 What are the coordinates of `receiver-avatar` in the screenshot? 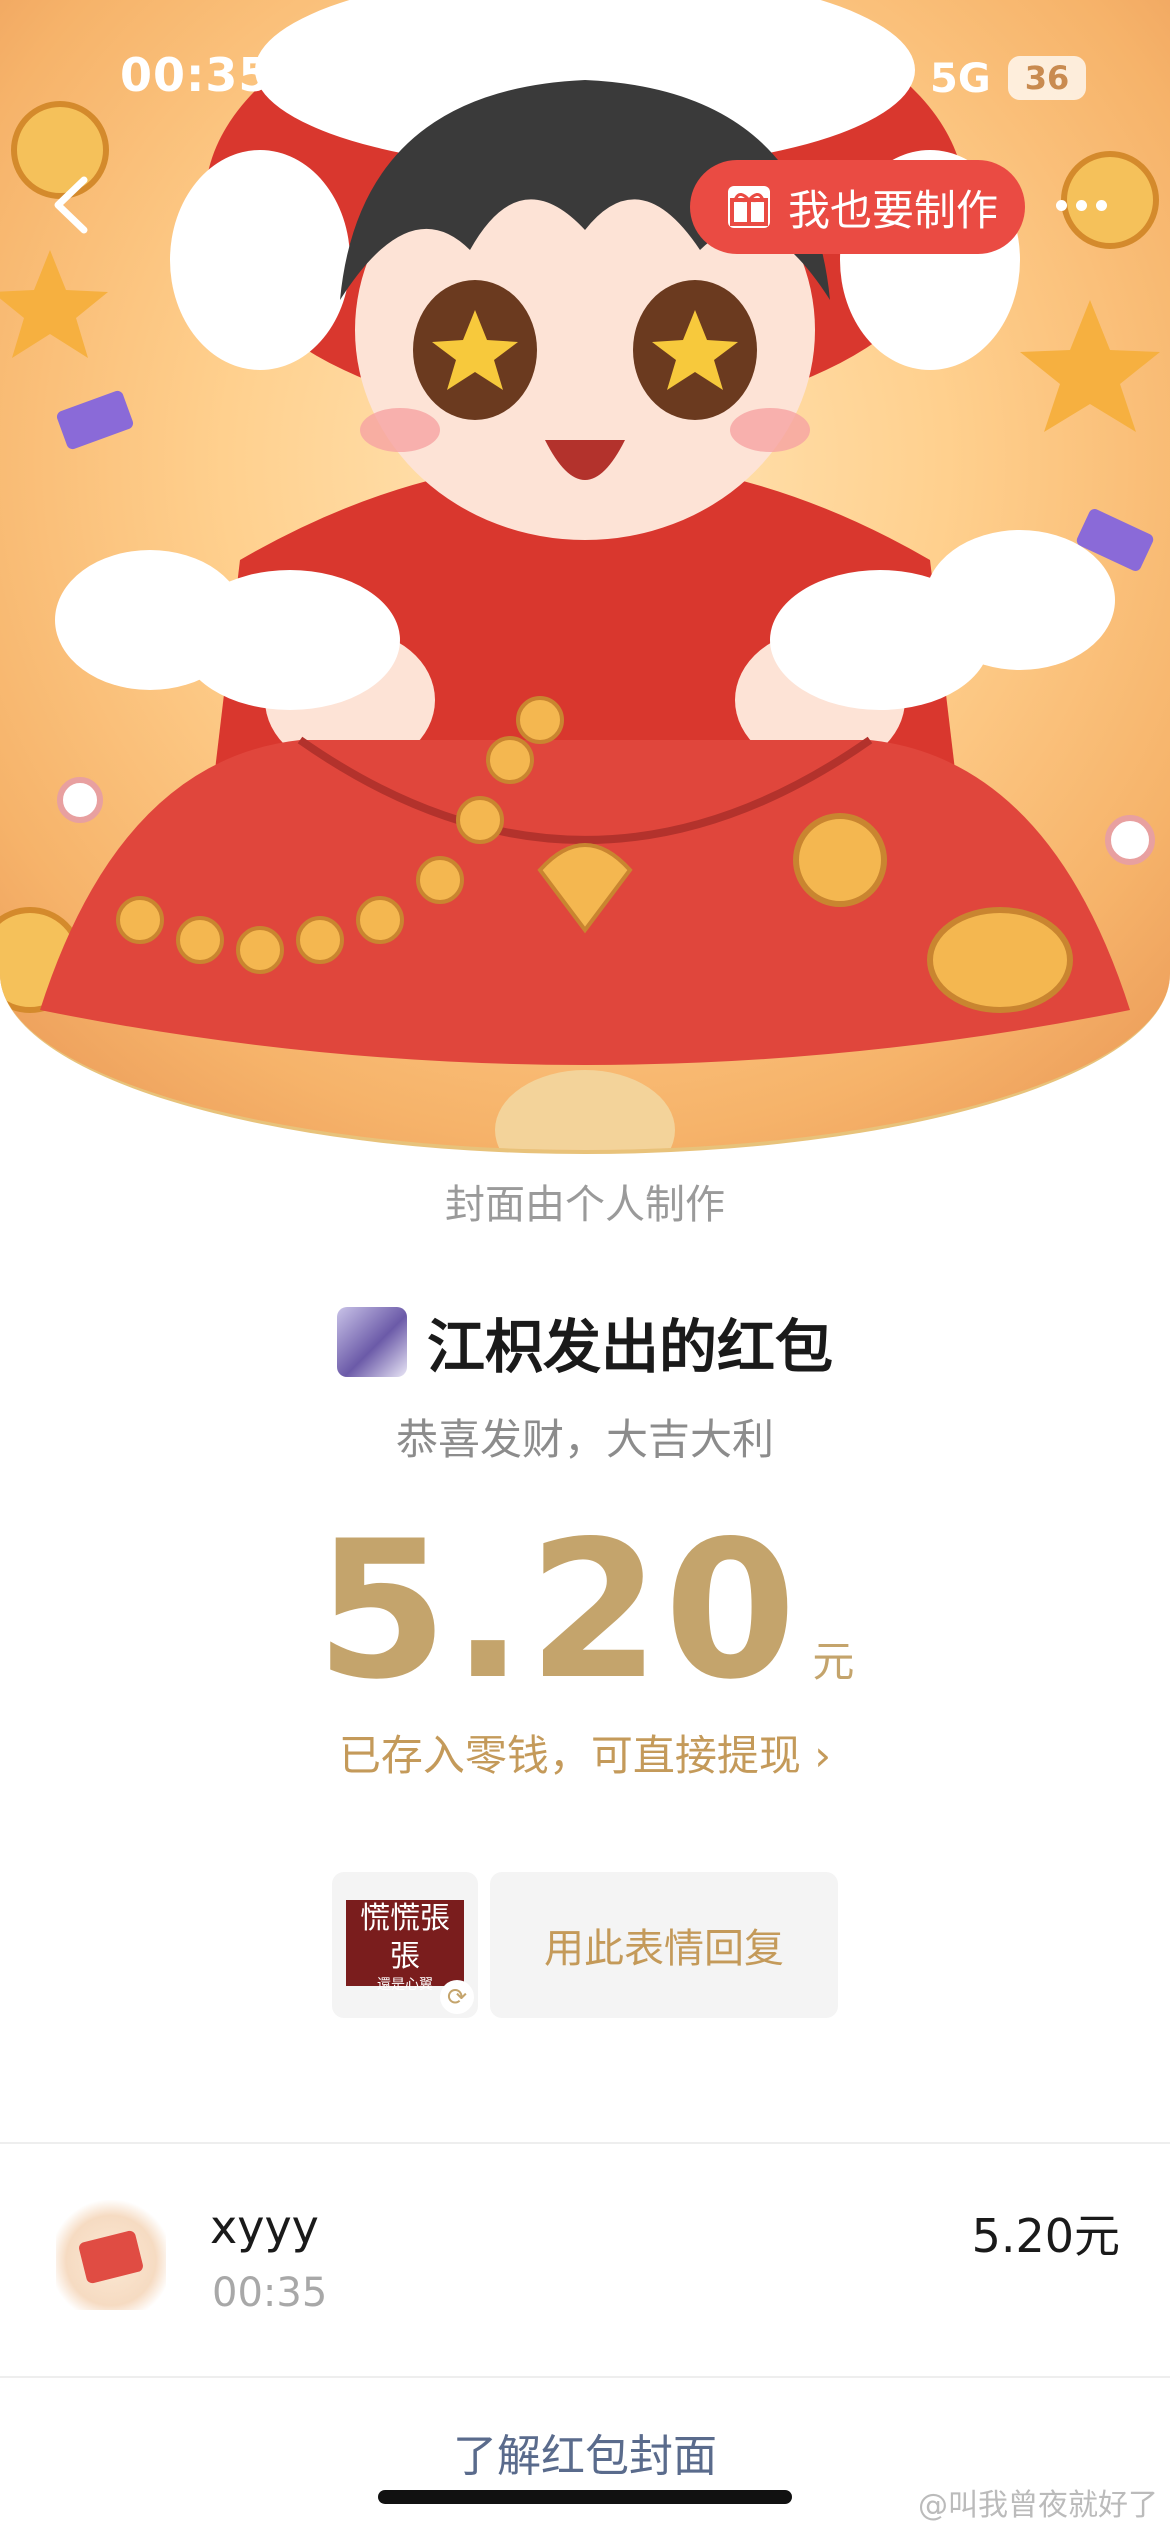 It's located at (111, 2255).